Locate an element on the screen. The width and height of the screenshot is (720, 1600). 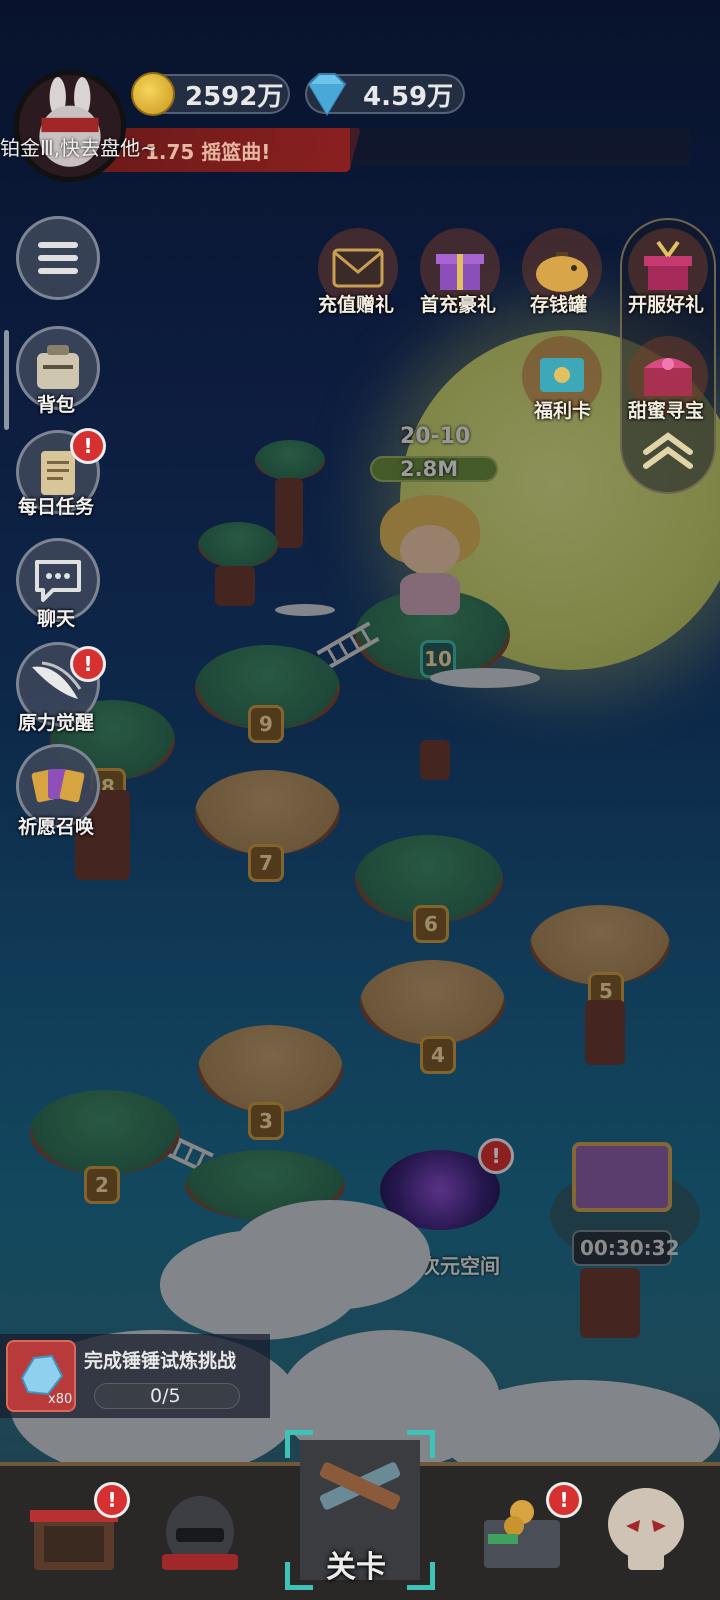
bunny-avatar-icon is located at coordinates (70, 122).